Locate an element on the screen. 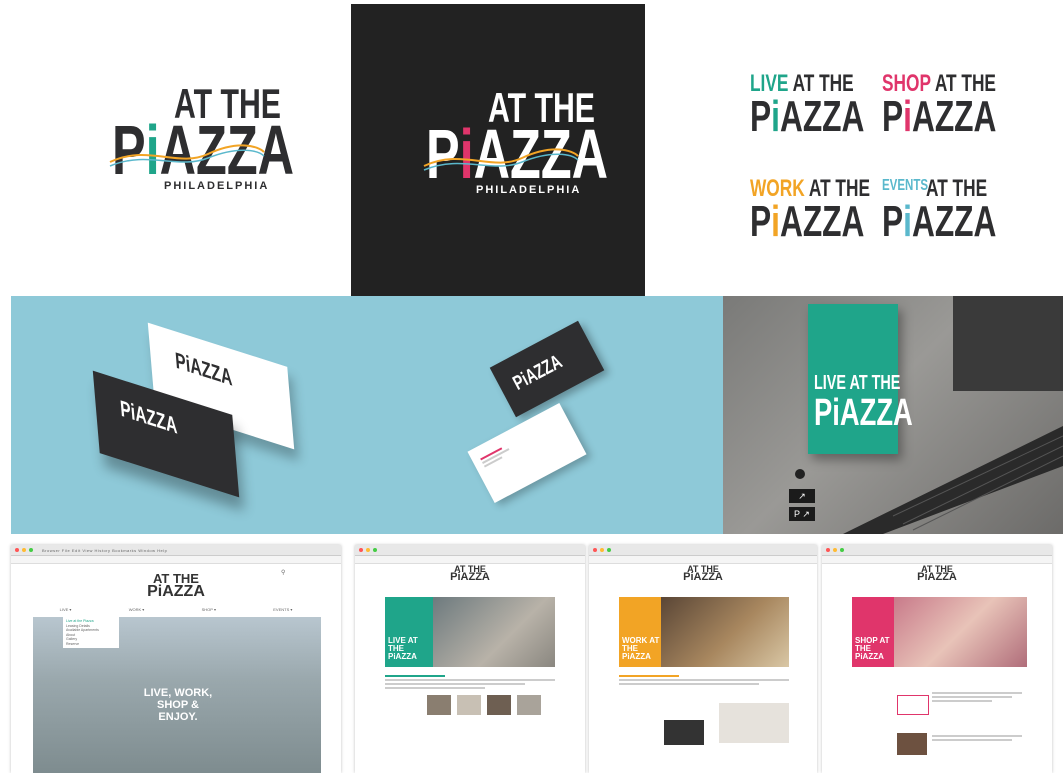  dark-card-front: PiAZZA is located at coordinates (547, 369).